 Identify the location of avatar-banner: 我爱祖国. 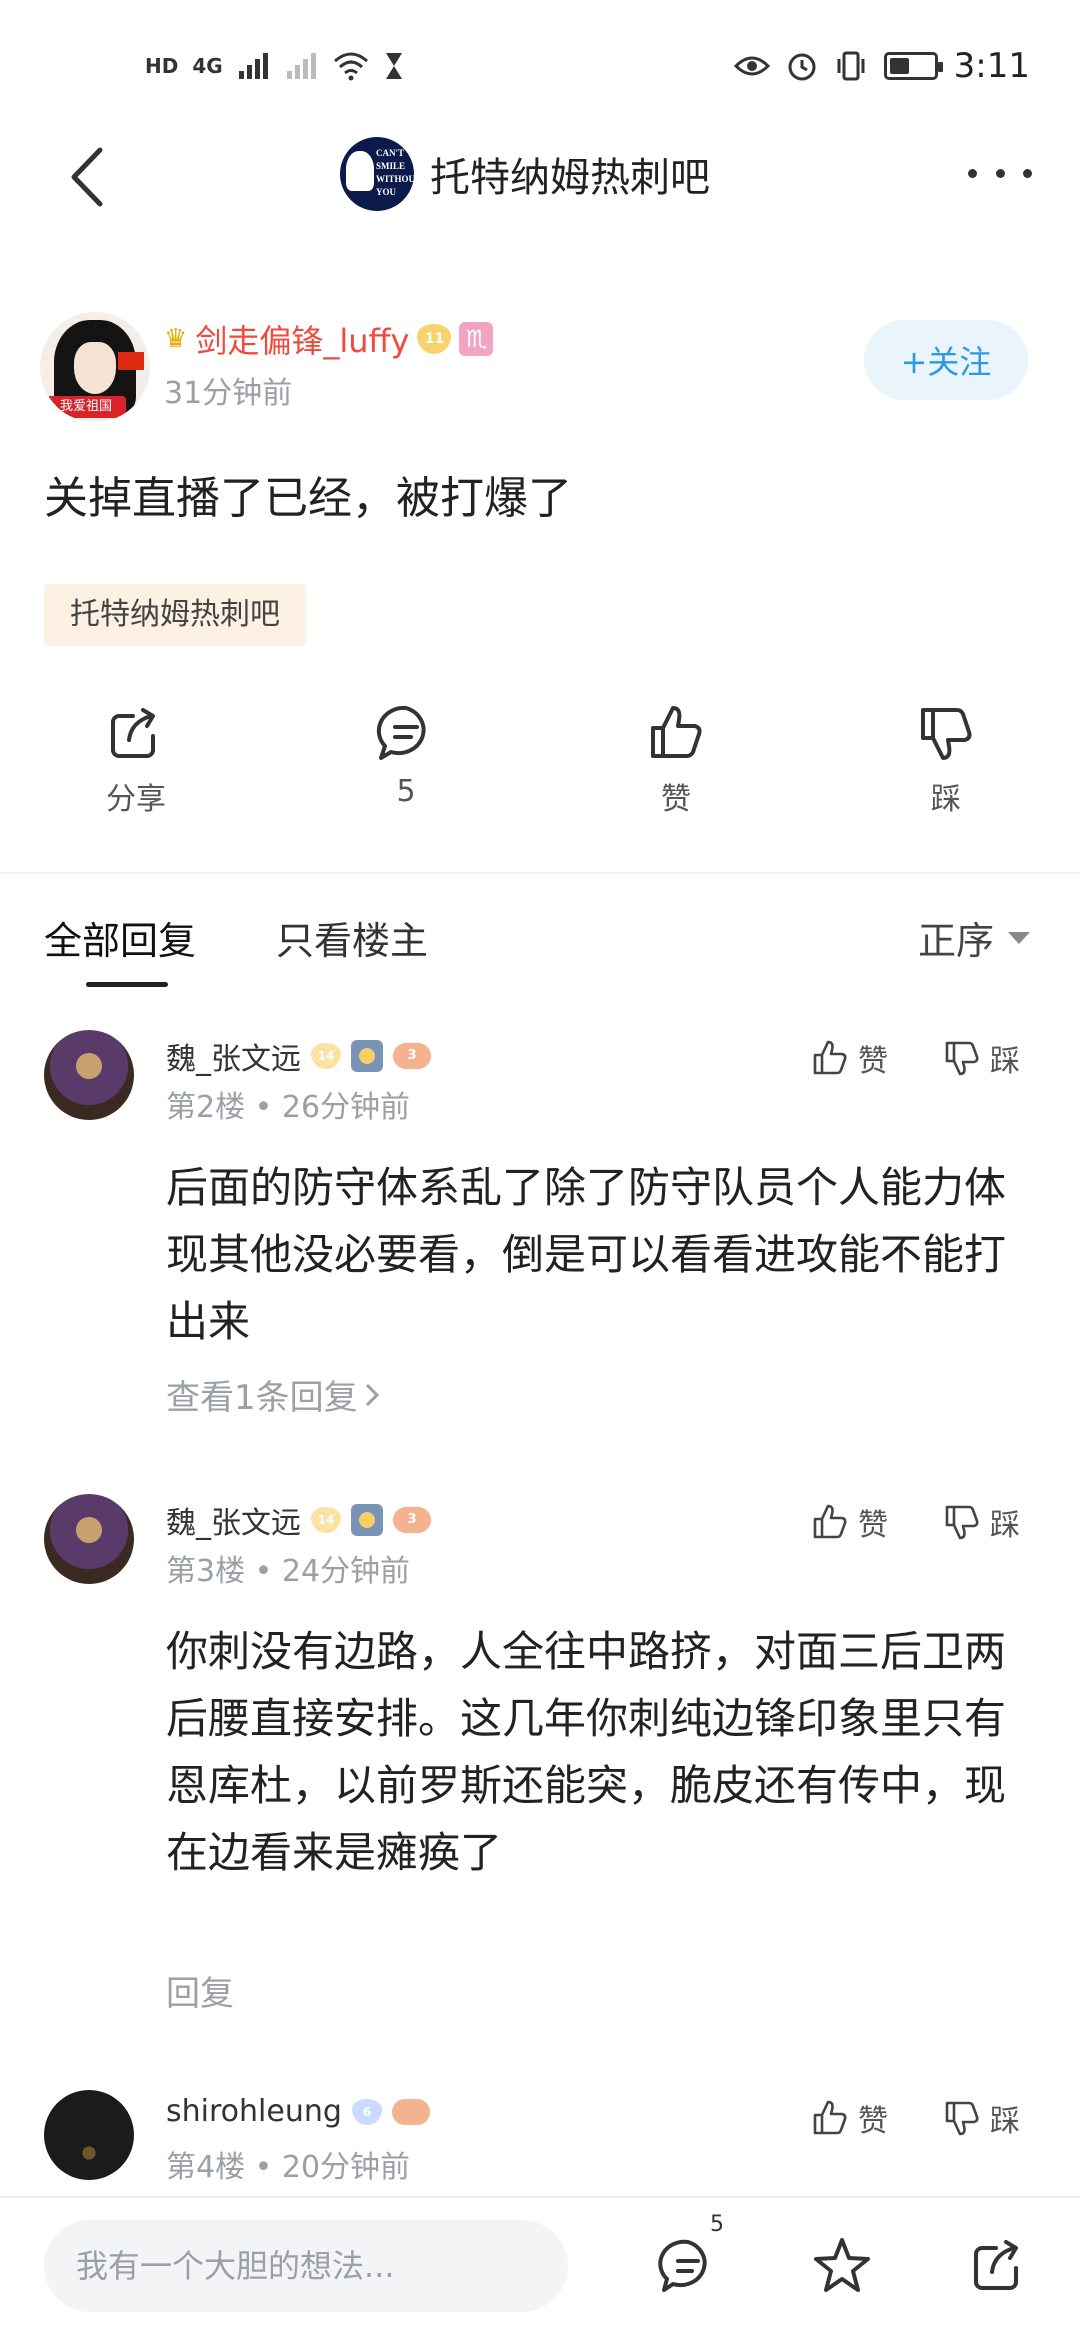
(86, 407).